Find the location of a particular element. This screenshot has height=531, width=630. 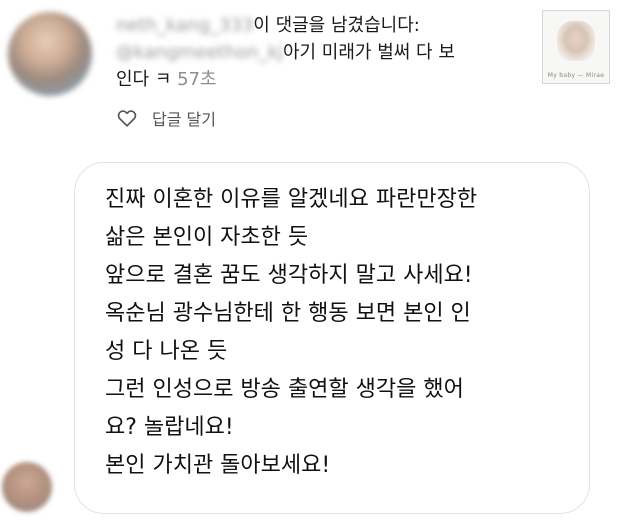

message-line: 본인 가치관 돌아보세요! is located at coordinates (218, 465).